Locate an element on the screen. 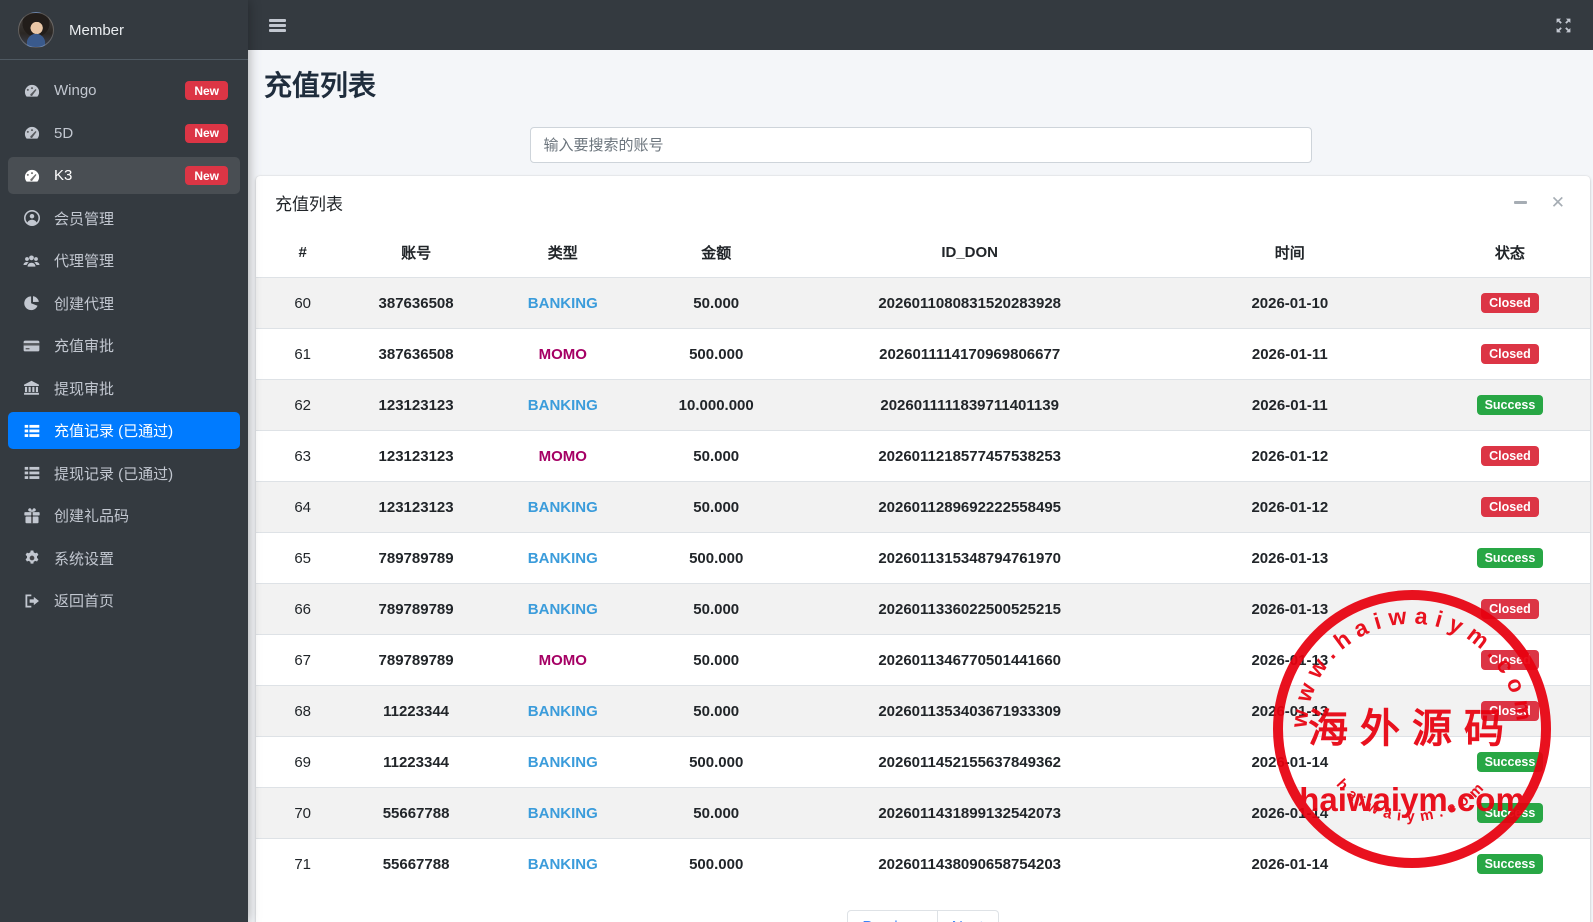 The width and height of the screenshot is (1593, 922). sidebar-item-item12: 返回首页 is located at coordinates (124, 600).